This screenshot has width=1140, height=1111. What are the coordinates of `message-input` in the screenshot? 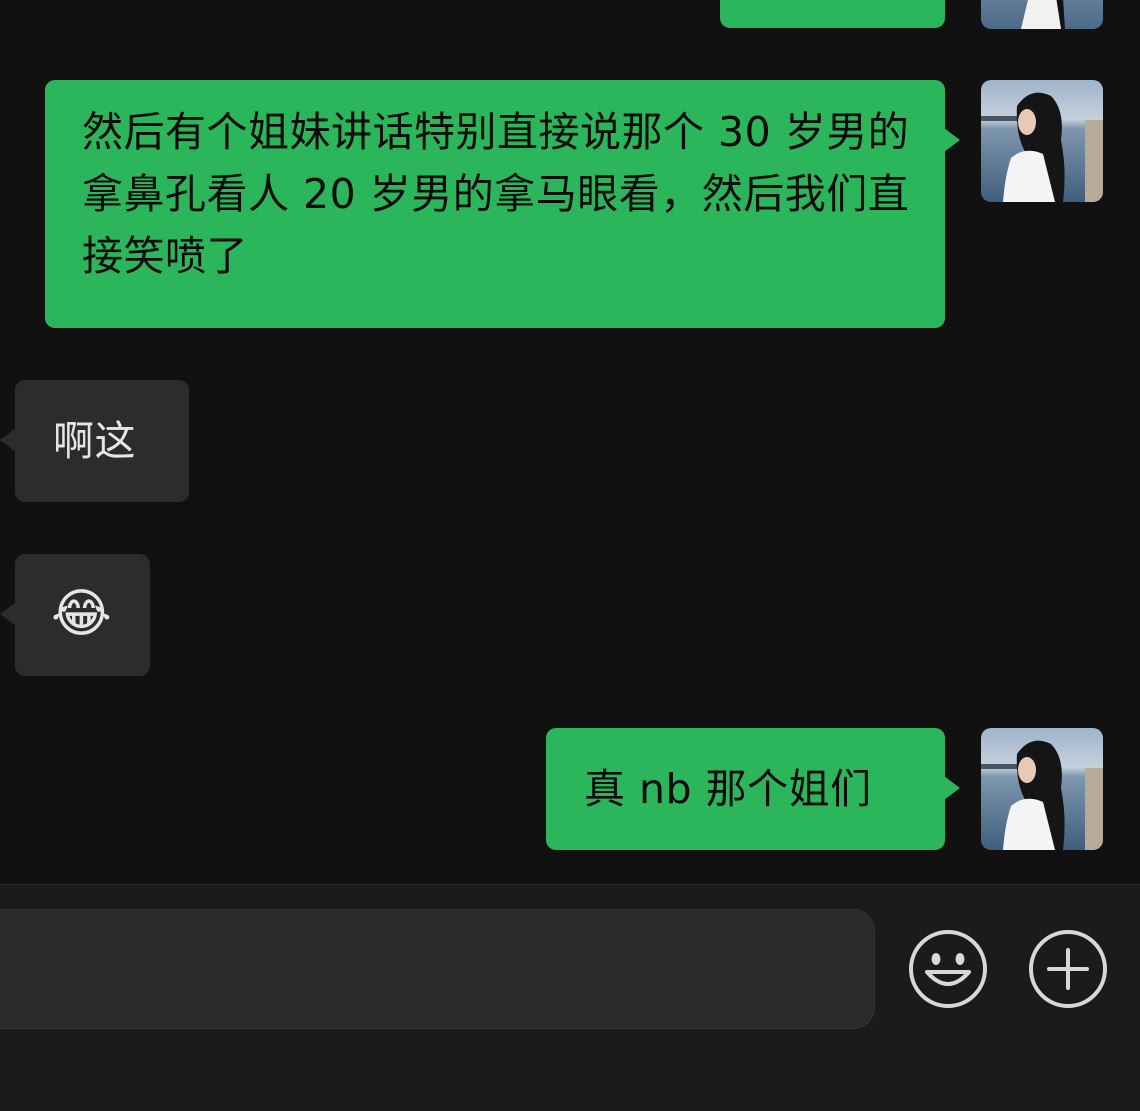 It's located at (437, 969).